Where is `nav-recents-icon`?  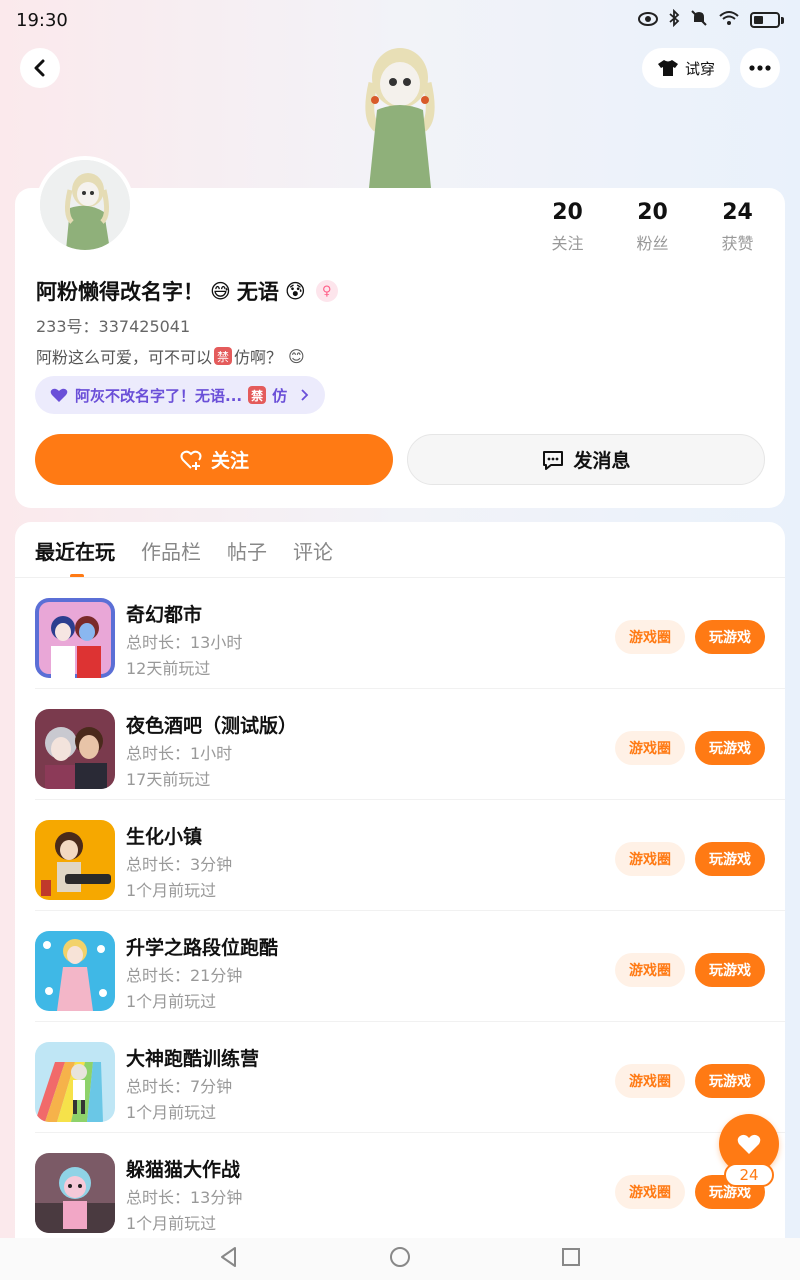
nav-recents-icon is located at coordinates (571, 1259).